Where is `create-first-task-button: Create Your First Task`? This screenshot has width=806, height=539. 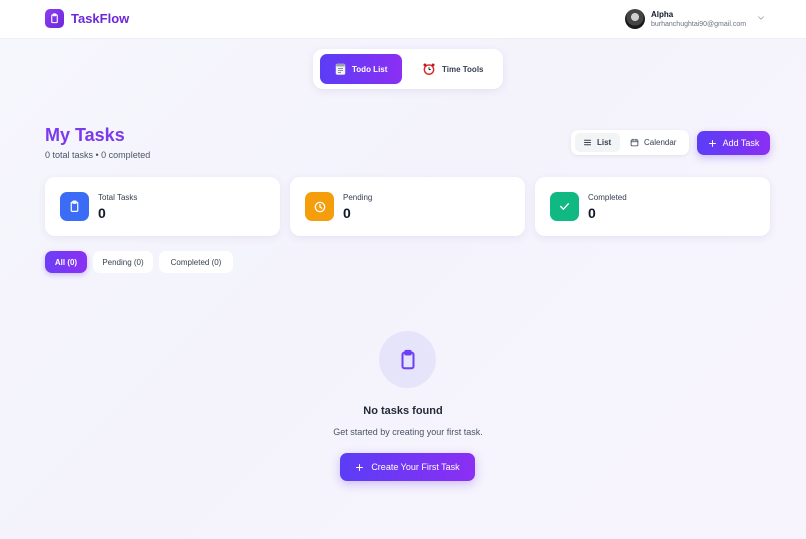 create-first-task-button: Create Your First Task is located at coordinates (407, 467).